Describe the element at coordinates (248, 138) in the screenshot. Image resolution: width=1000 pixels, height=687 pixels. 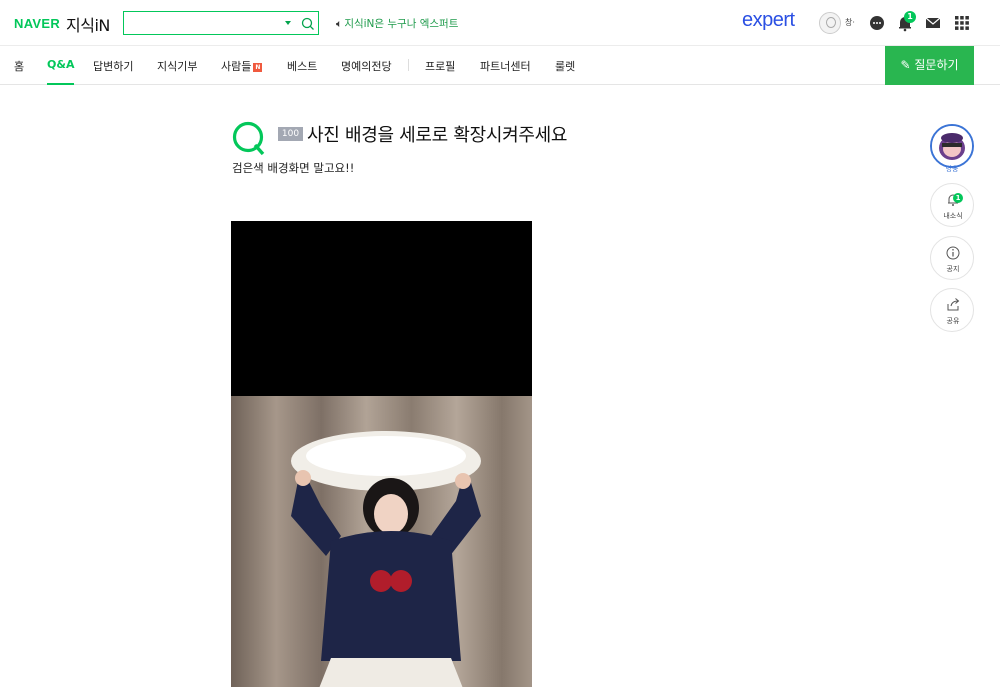
I see `question-q-icon` at that location.